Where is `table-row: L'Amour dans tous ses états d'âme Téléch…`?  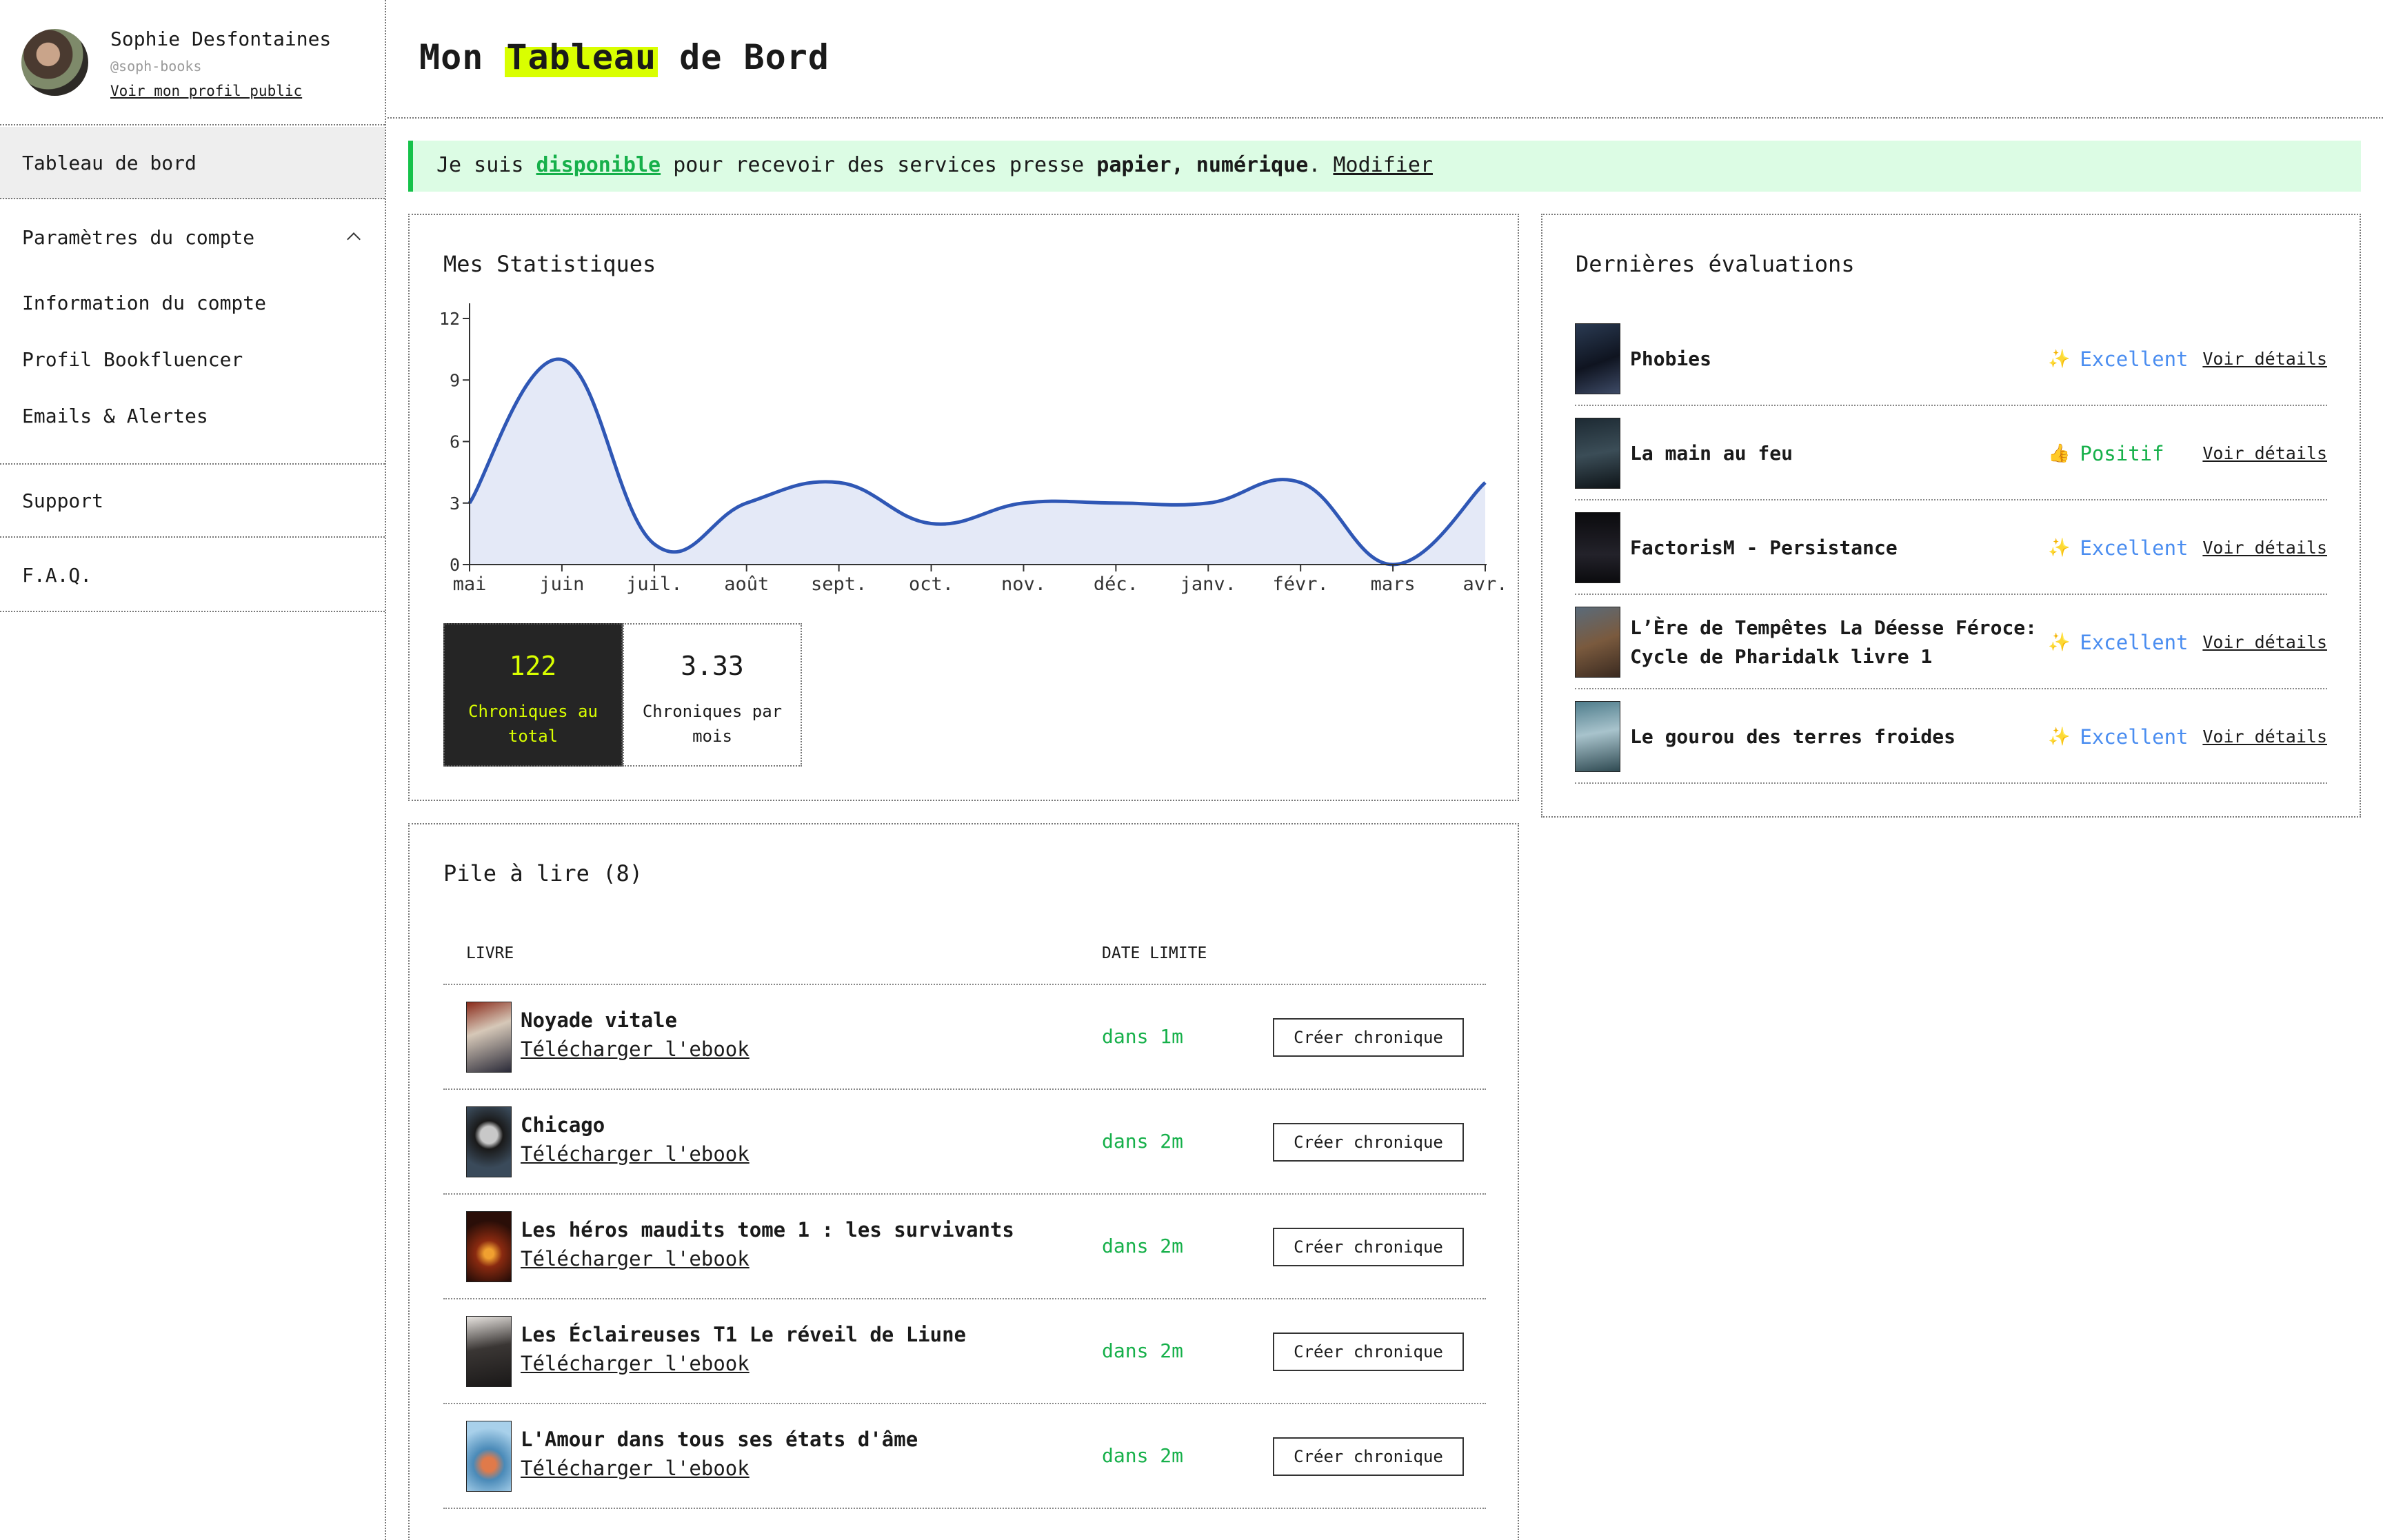
table-row: L'Amour dans tous ses états d'âme Téléch… is located at coordinates (964, 1457).